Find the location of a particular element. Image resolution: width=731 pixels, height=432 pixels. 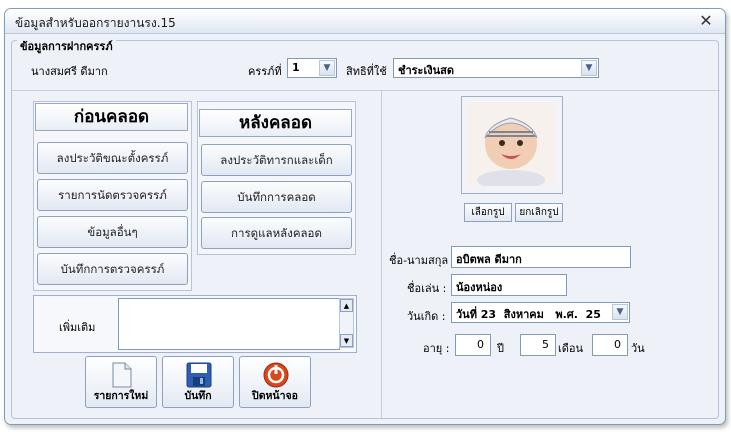

new-record-button: รายการใหม่ is located at coordinates (121, 382).